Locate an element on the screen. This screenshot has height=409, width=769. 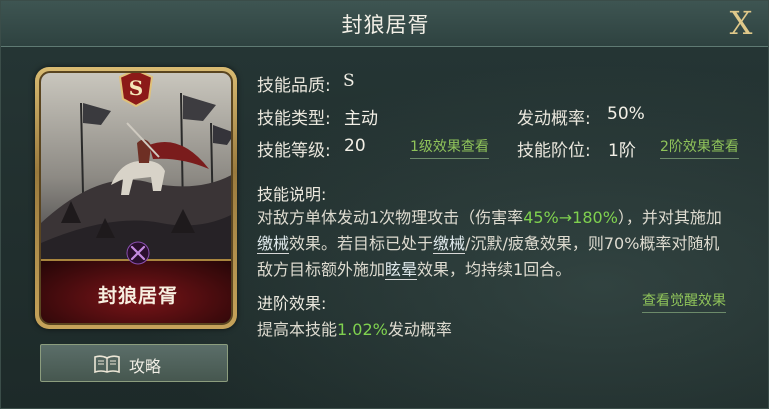
skill-stage-value: 1阶 is located at coordinates (622, 151).